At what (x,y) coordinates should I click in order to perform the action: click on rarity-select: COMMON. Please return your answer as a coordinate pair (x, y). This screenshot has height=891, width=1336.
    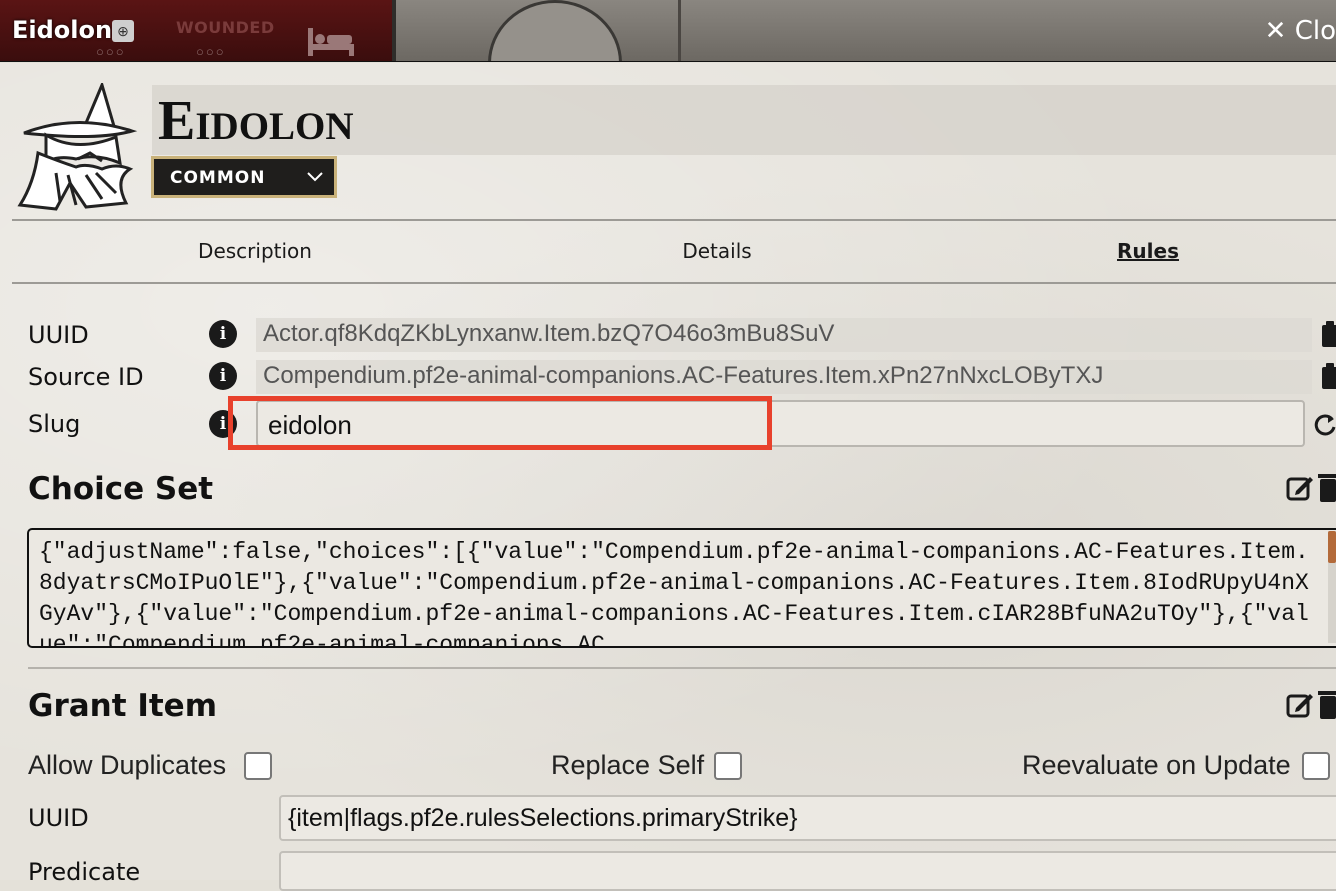
    Looking at the image, I should click on (244, 177).